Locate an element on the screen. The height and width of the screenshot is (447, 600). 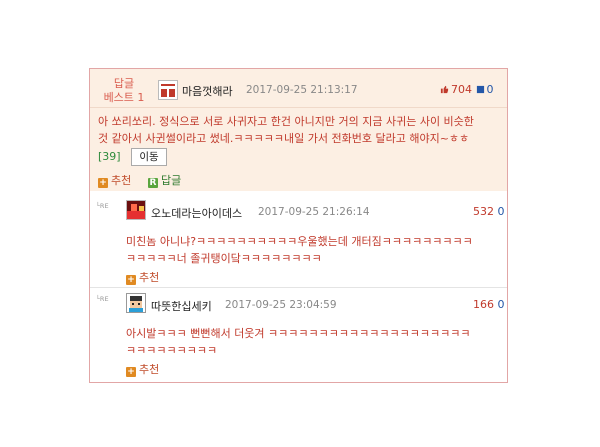
timestamp: 2017-09-25 23:04:59 is located at coordinates (281, 305).